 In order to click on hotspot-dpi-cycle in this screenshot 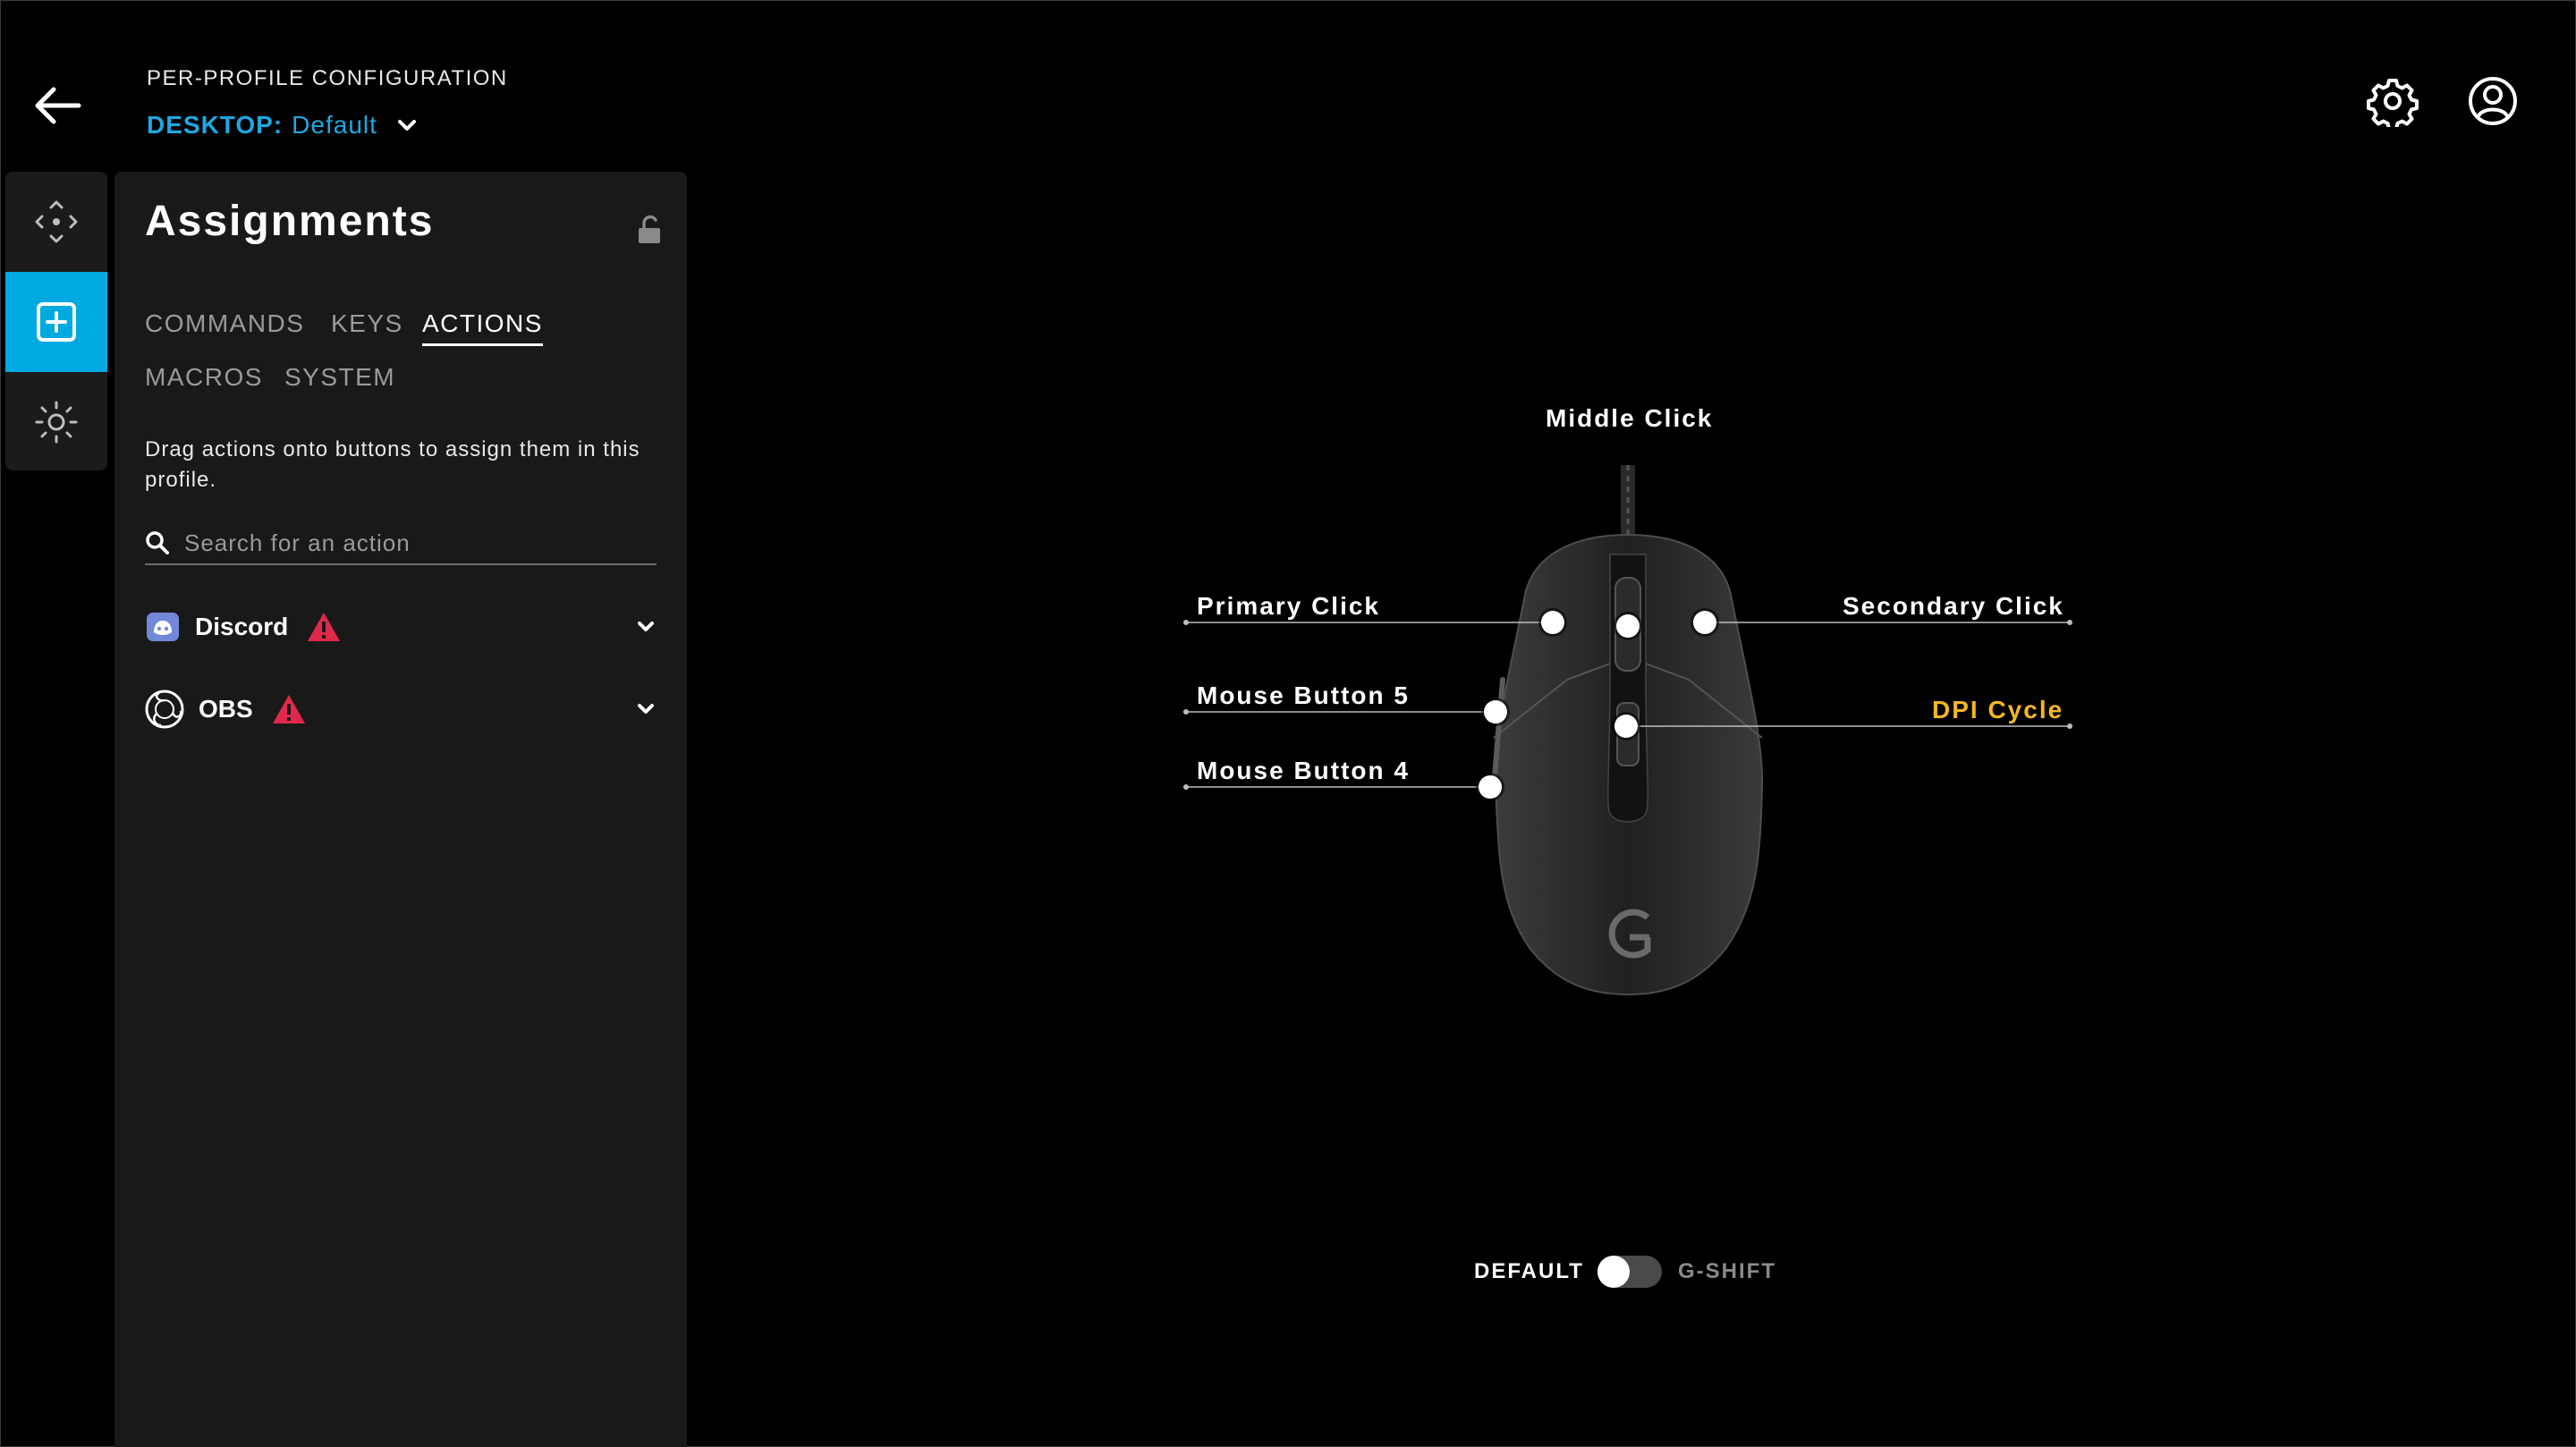, I will do `click(1626, 726)`.